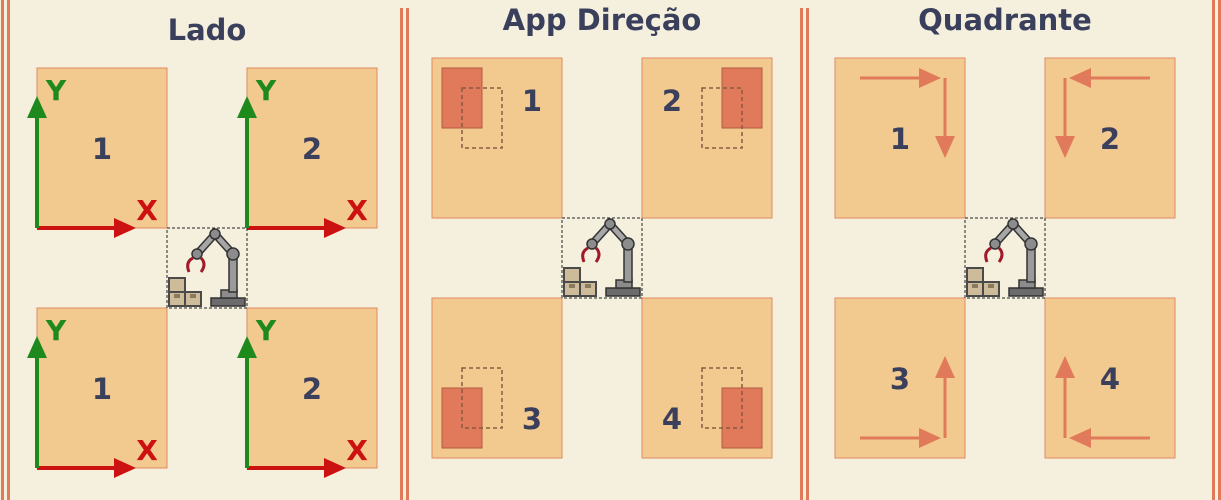 Image resolution: width=1221 pixels, height=500 pixels. Describe the element at coordinates (5, 250) in the screenshot. I see `divider-left` at that location.